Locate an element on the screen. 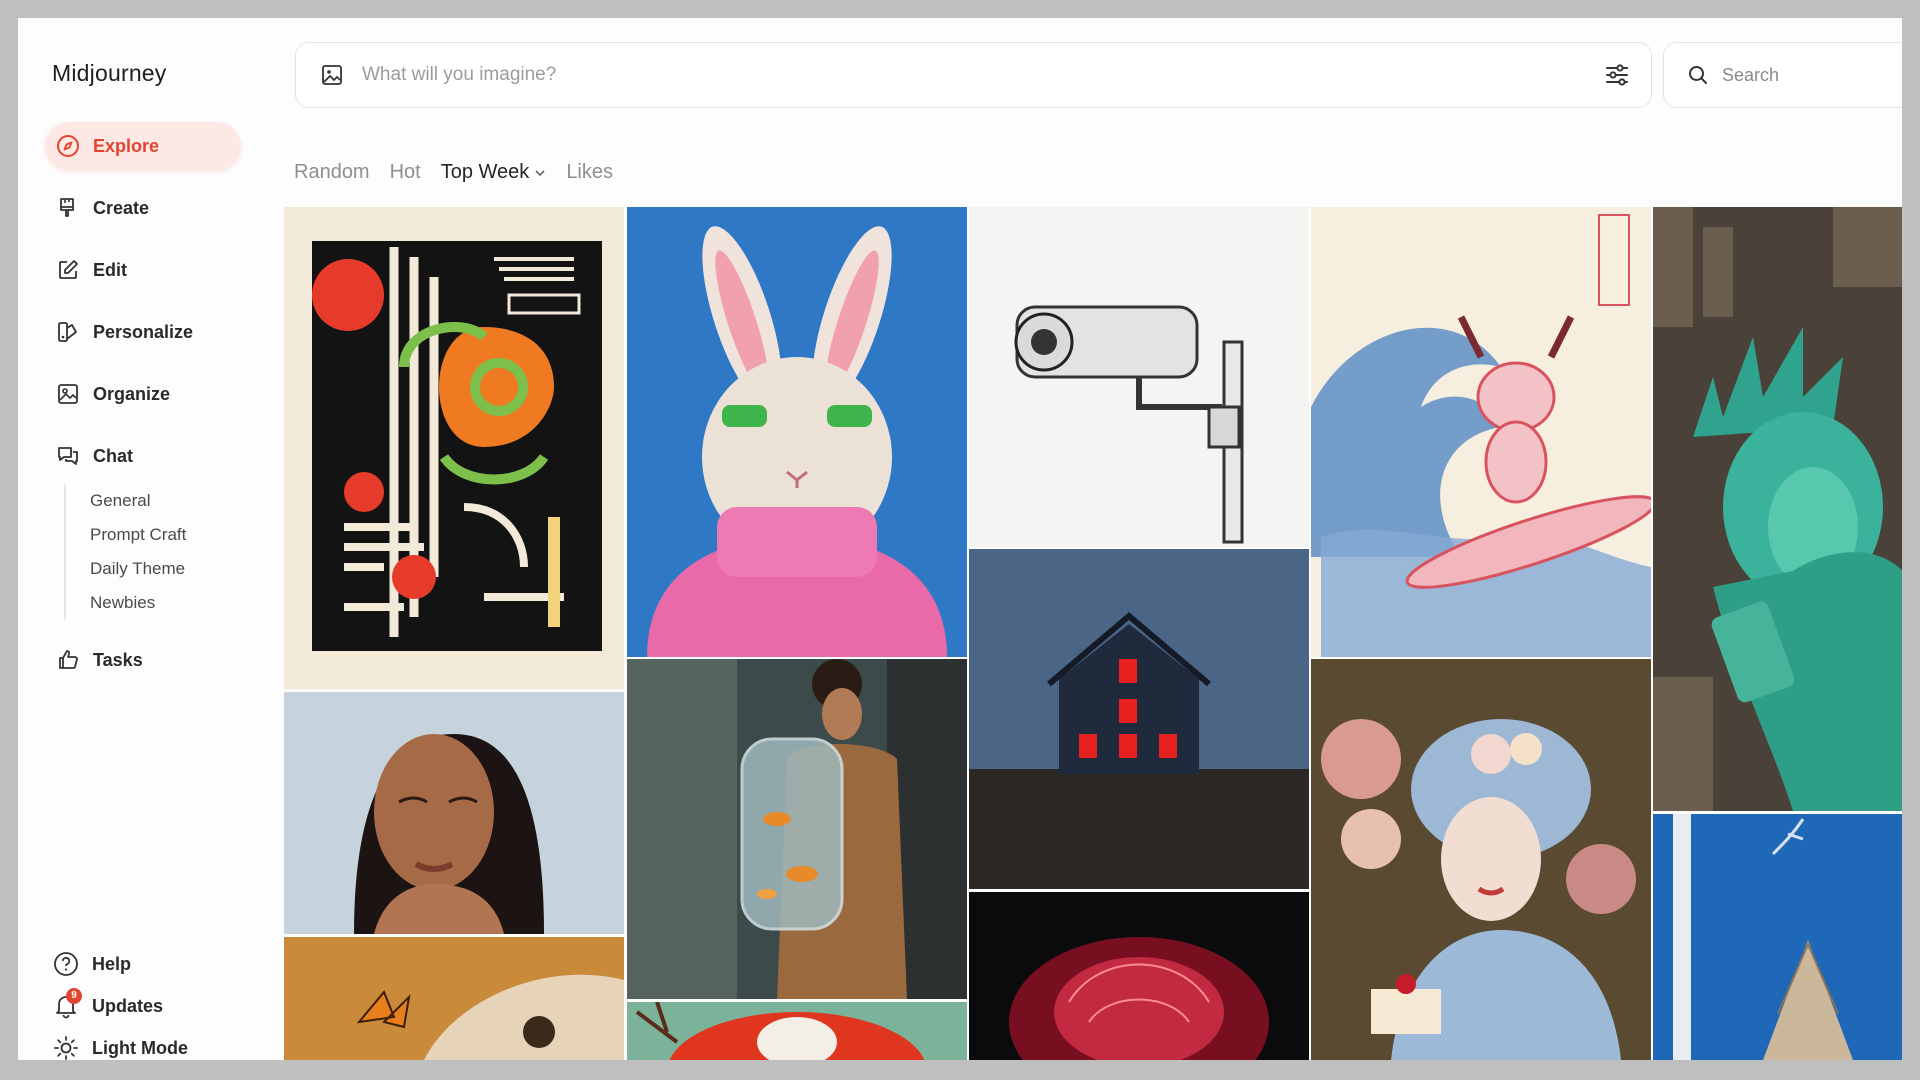 This screenshot has width=1920, height=1080. gallery-image-abstract-pattern-poster is located at coordinates (454, 448).